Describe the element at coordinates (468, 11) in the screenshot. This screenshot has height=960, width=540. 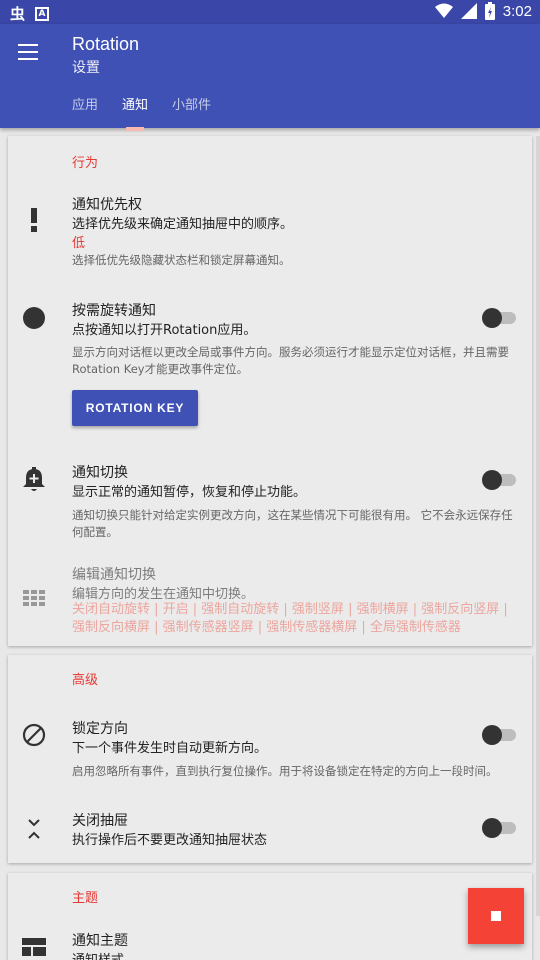
I see `cell-signal-icon` at that location.